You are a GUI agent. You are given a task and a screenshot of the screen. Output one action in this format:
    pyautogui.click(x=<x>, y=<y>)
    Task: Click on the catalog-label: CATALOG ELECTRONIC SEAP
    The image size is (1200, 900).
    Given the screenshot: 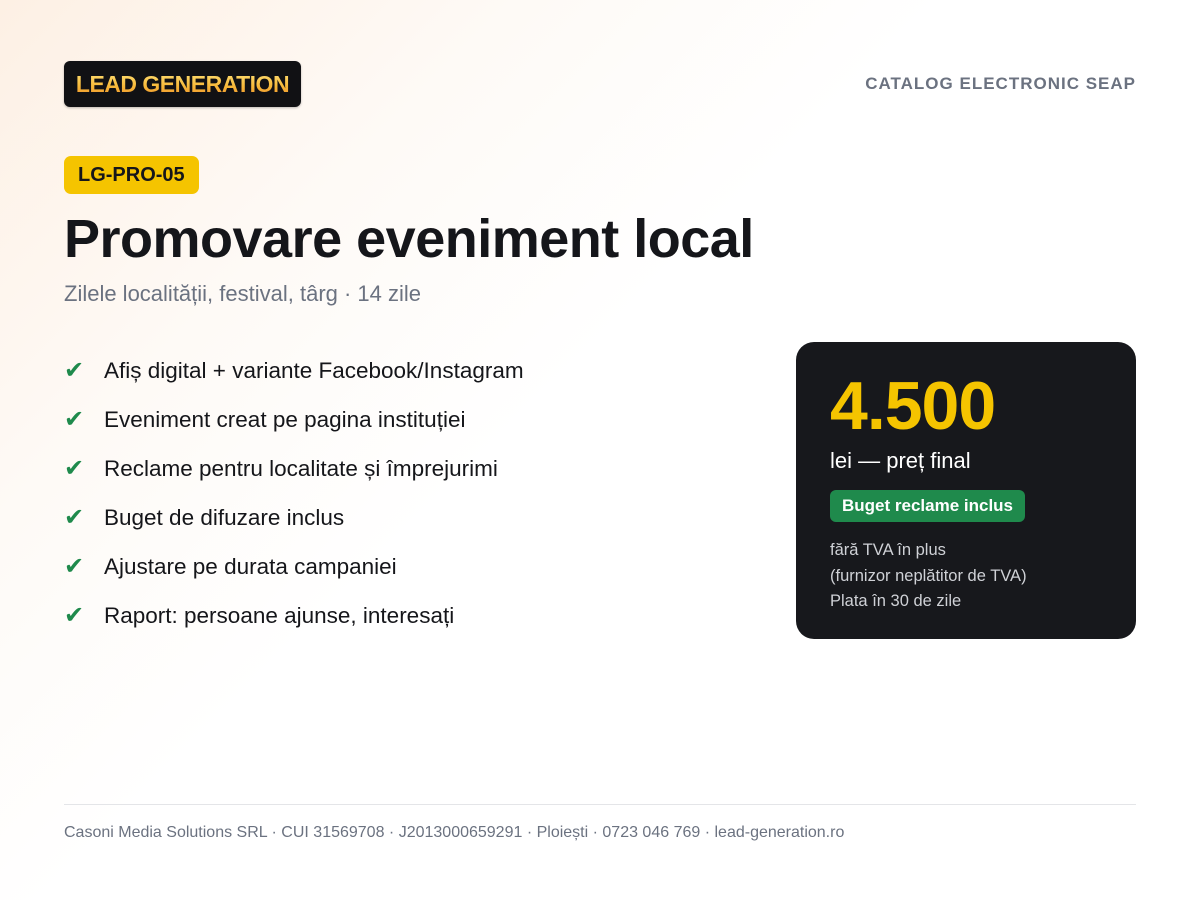 What is the action you would take?
    pyautogui.click(x=1000, y=83)
    